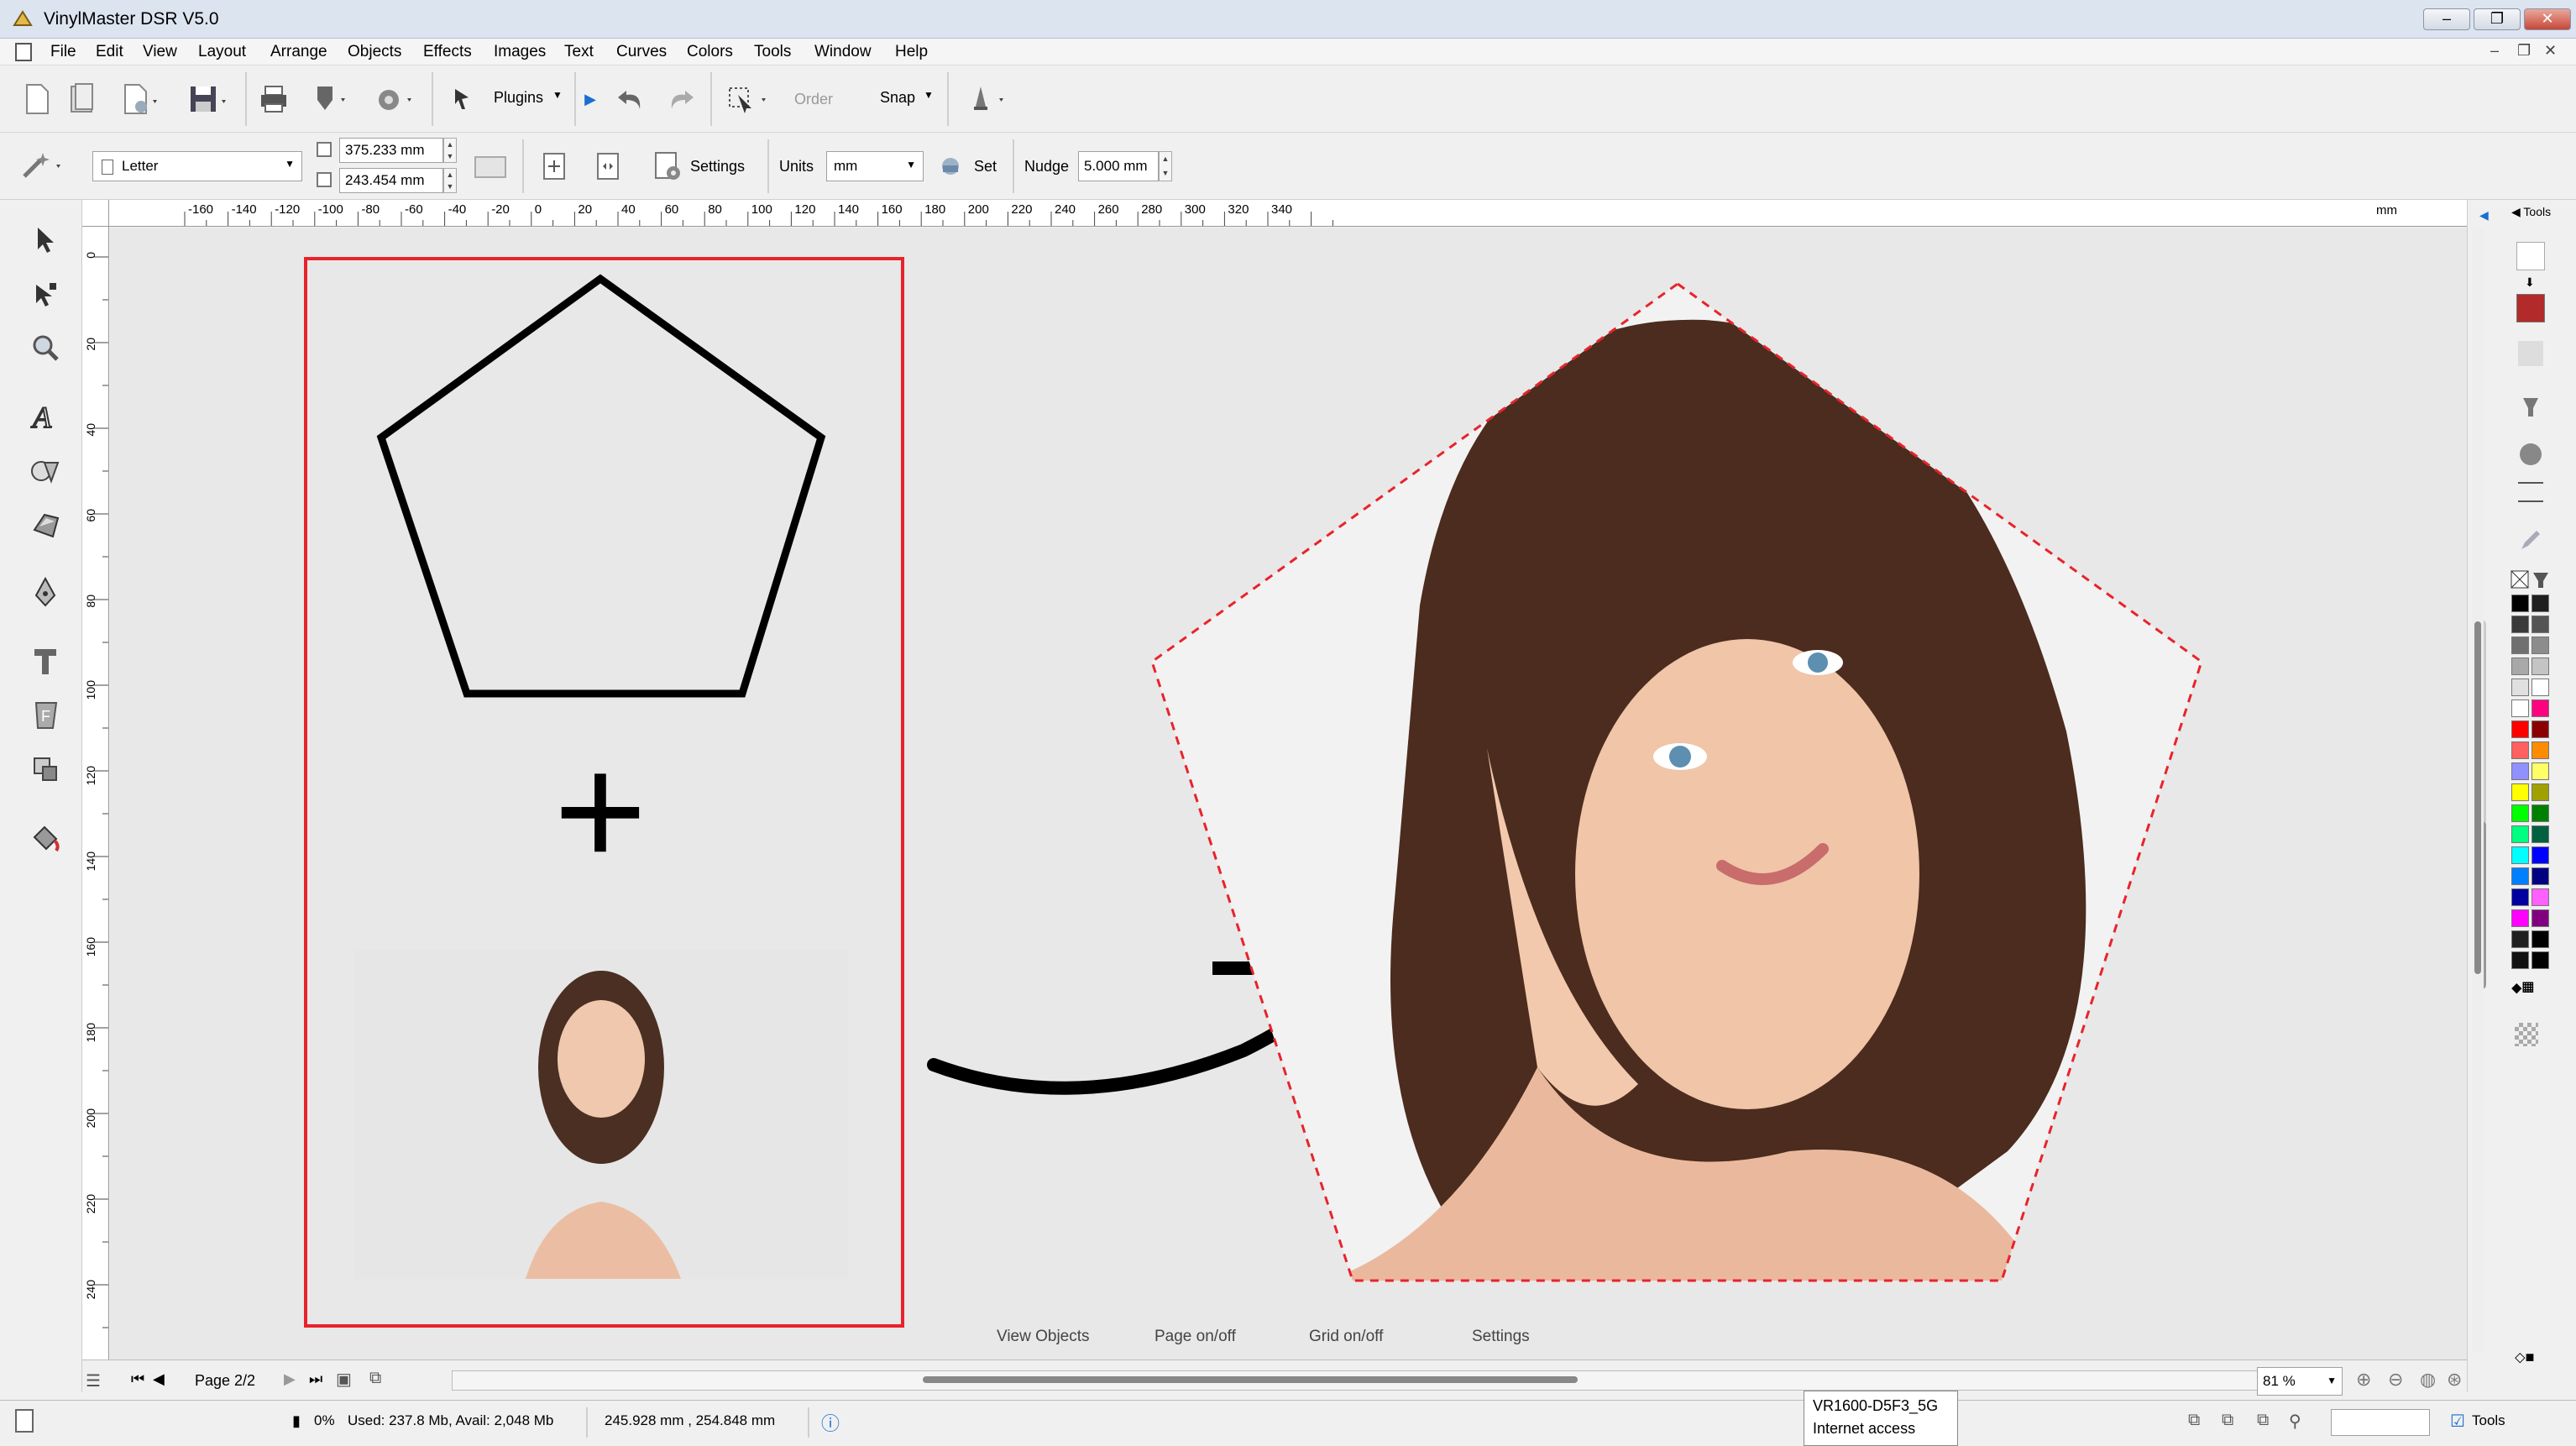 The image size is (2576, 1446). Describe the element at coordinates (37, 99) in the screenshot. I see `new-document-button` at that location.